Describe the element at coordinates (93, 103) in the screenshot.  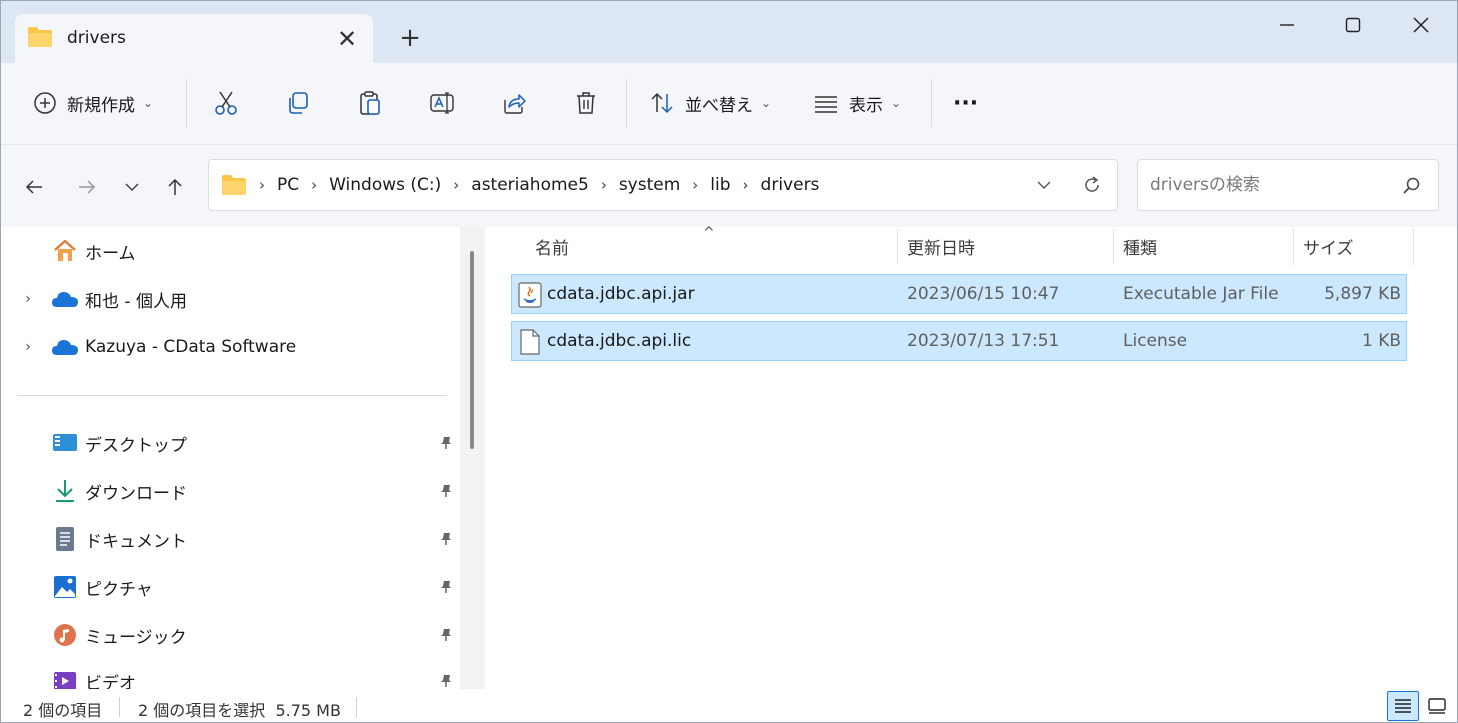
I see `new-button: 新規作成 ⌄` at that location.